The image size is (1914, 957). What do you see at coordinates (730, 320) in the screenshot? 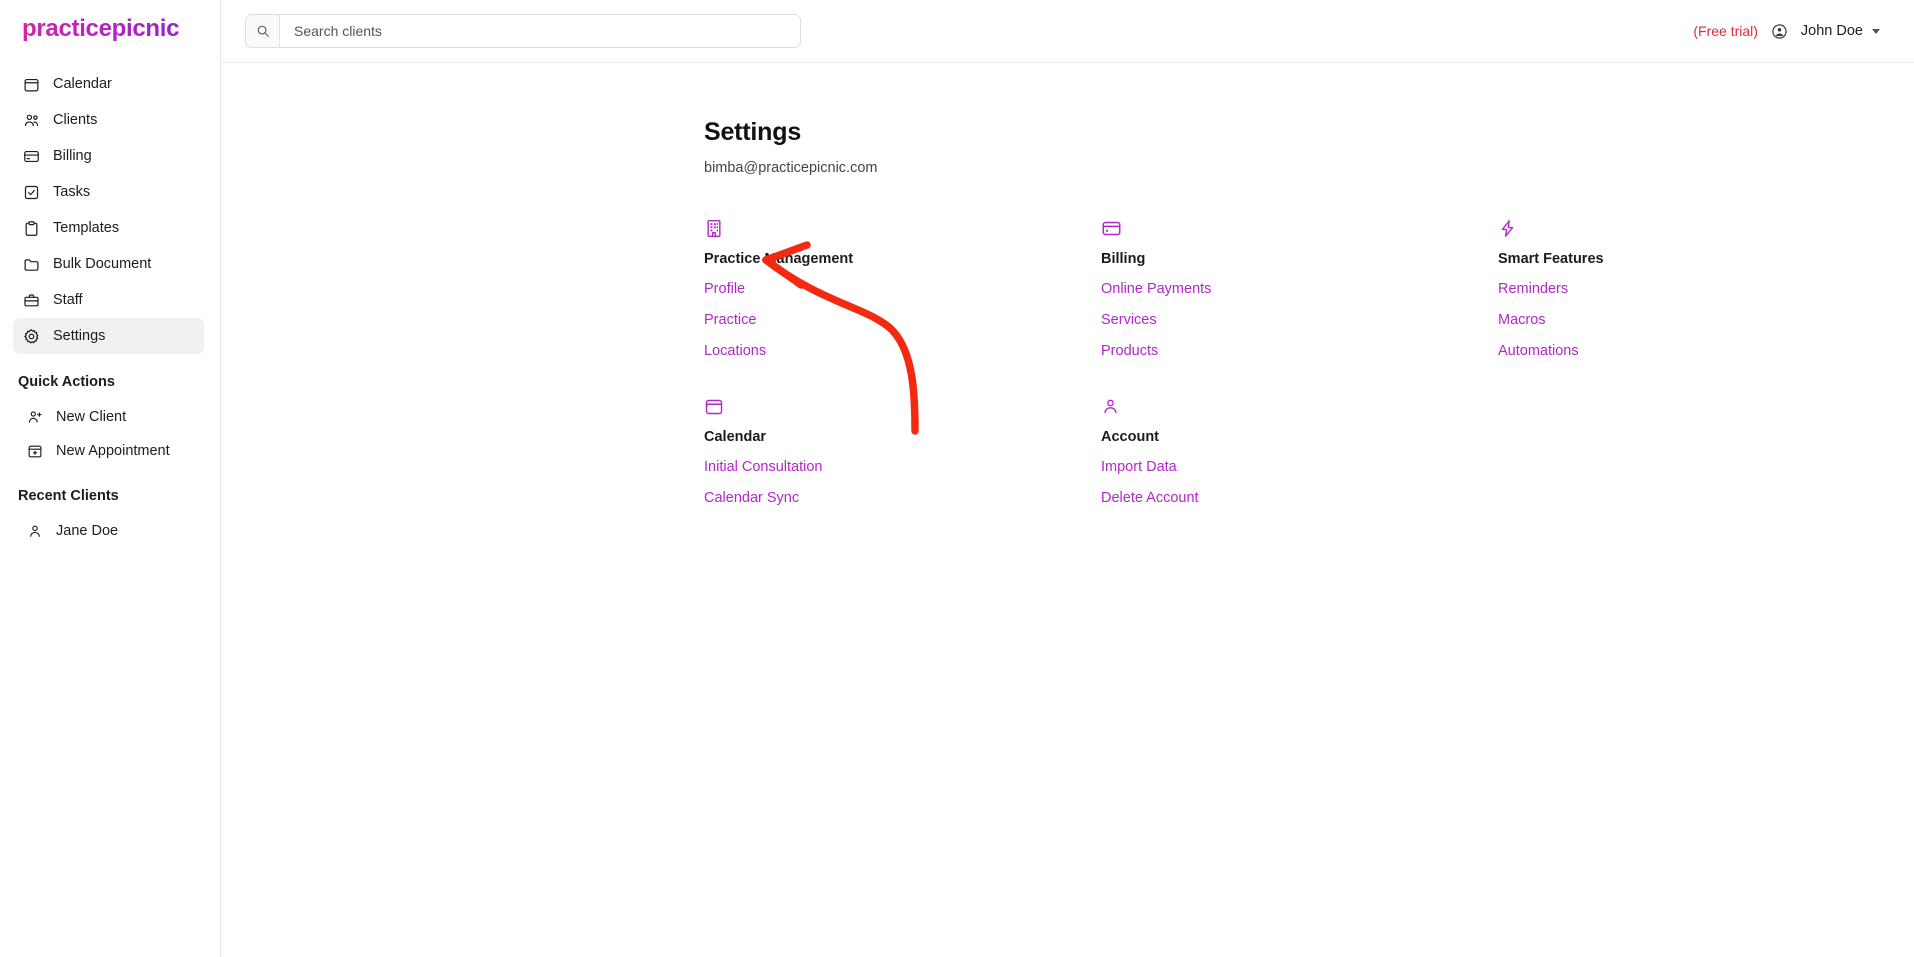
I see `settings-link-practice: Practice` at bounding box center [730, 320].